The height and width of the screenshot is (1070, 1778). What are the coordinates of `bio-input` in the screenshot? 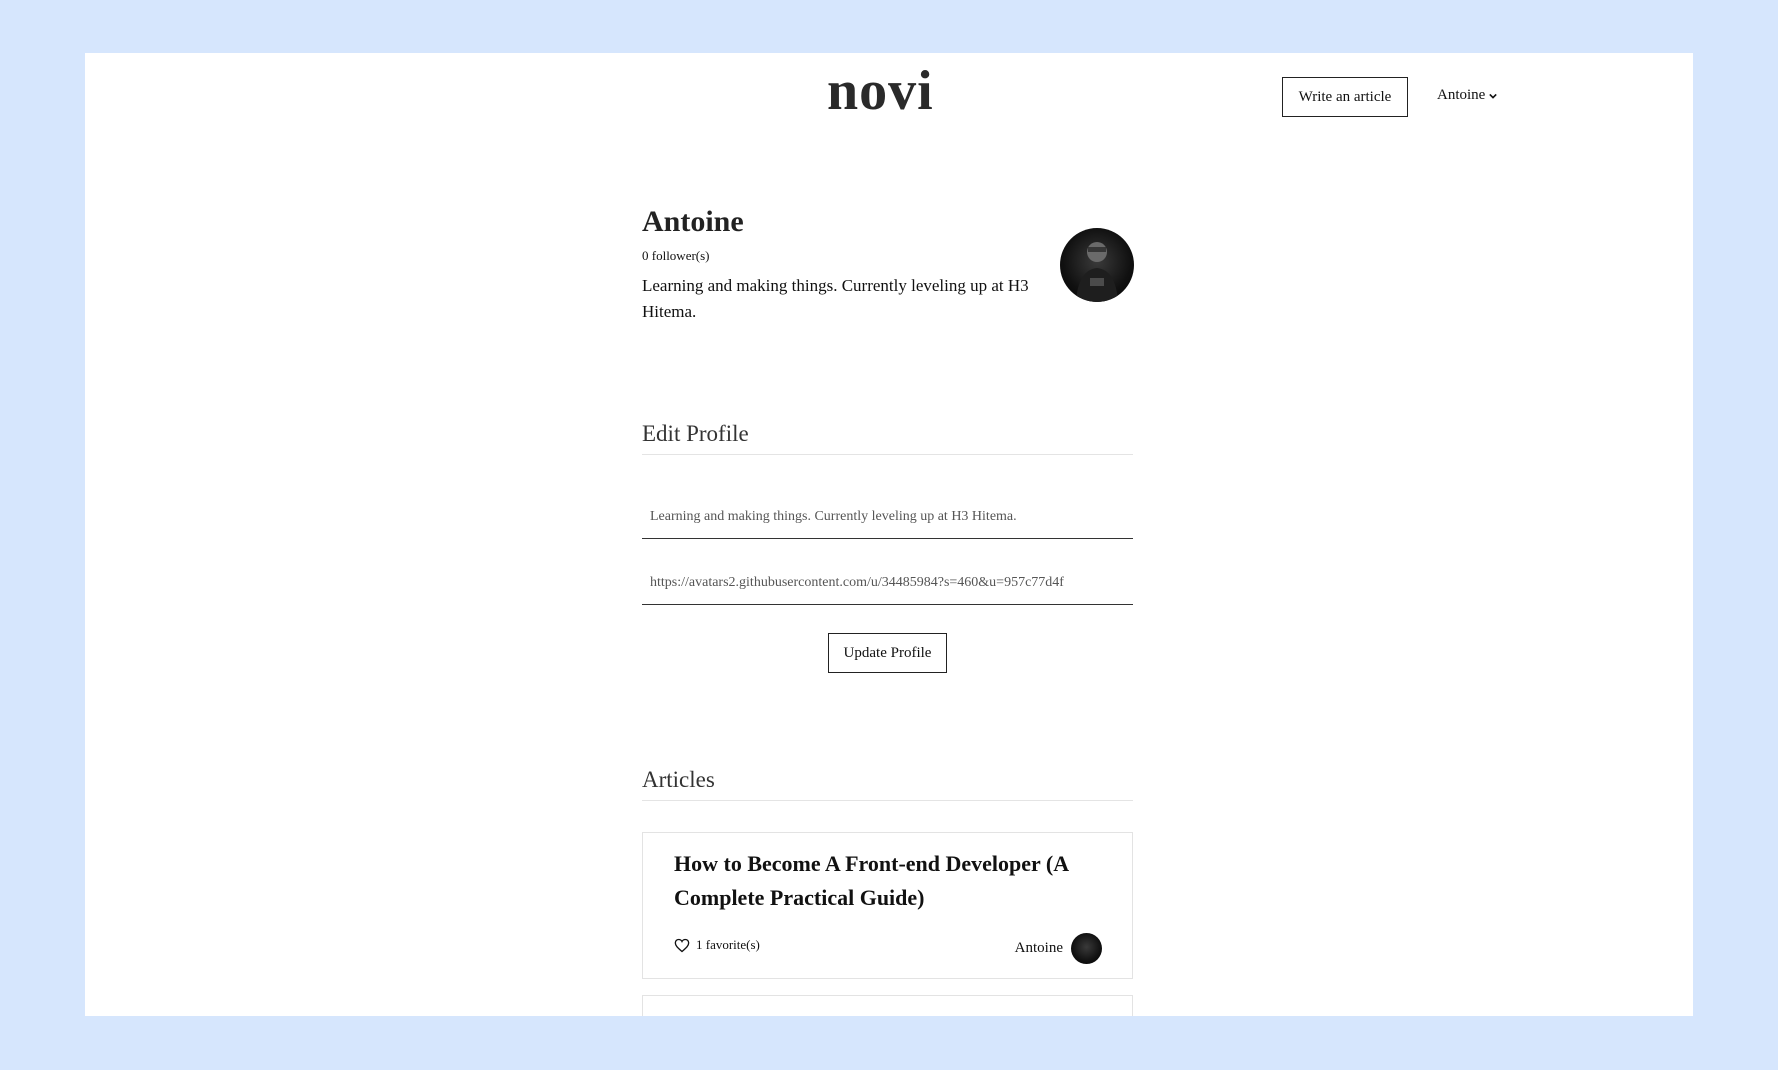 It's located at (887, 517).